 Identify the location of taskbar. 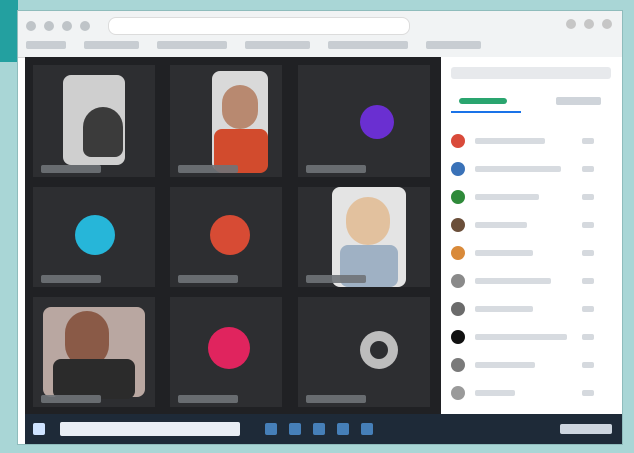
(323, 429).